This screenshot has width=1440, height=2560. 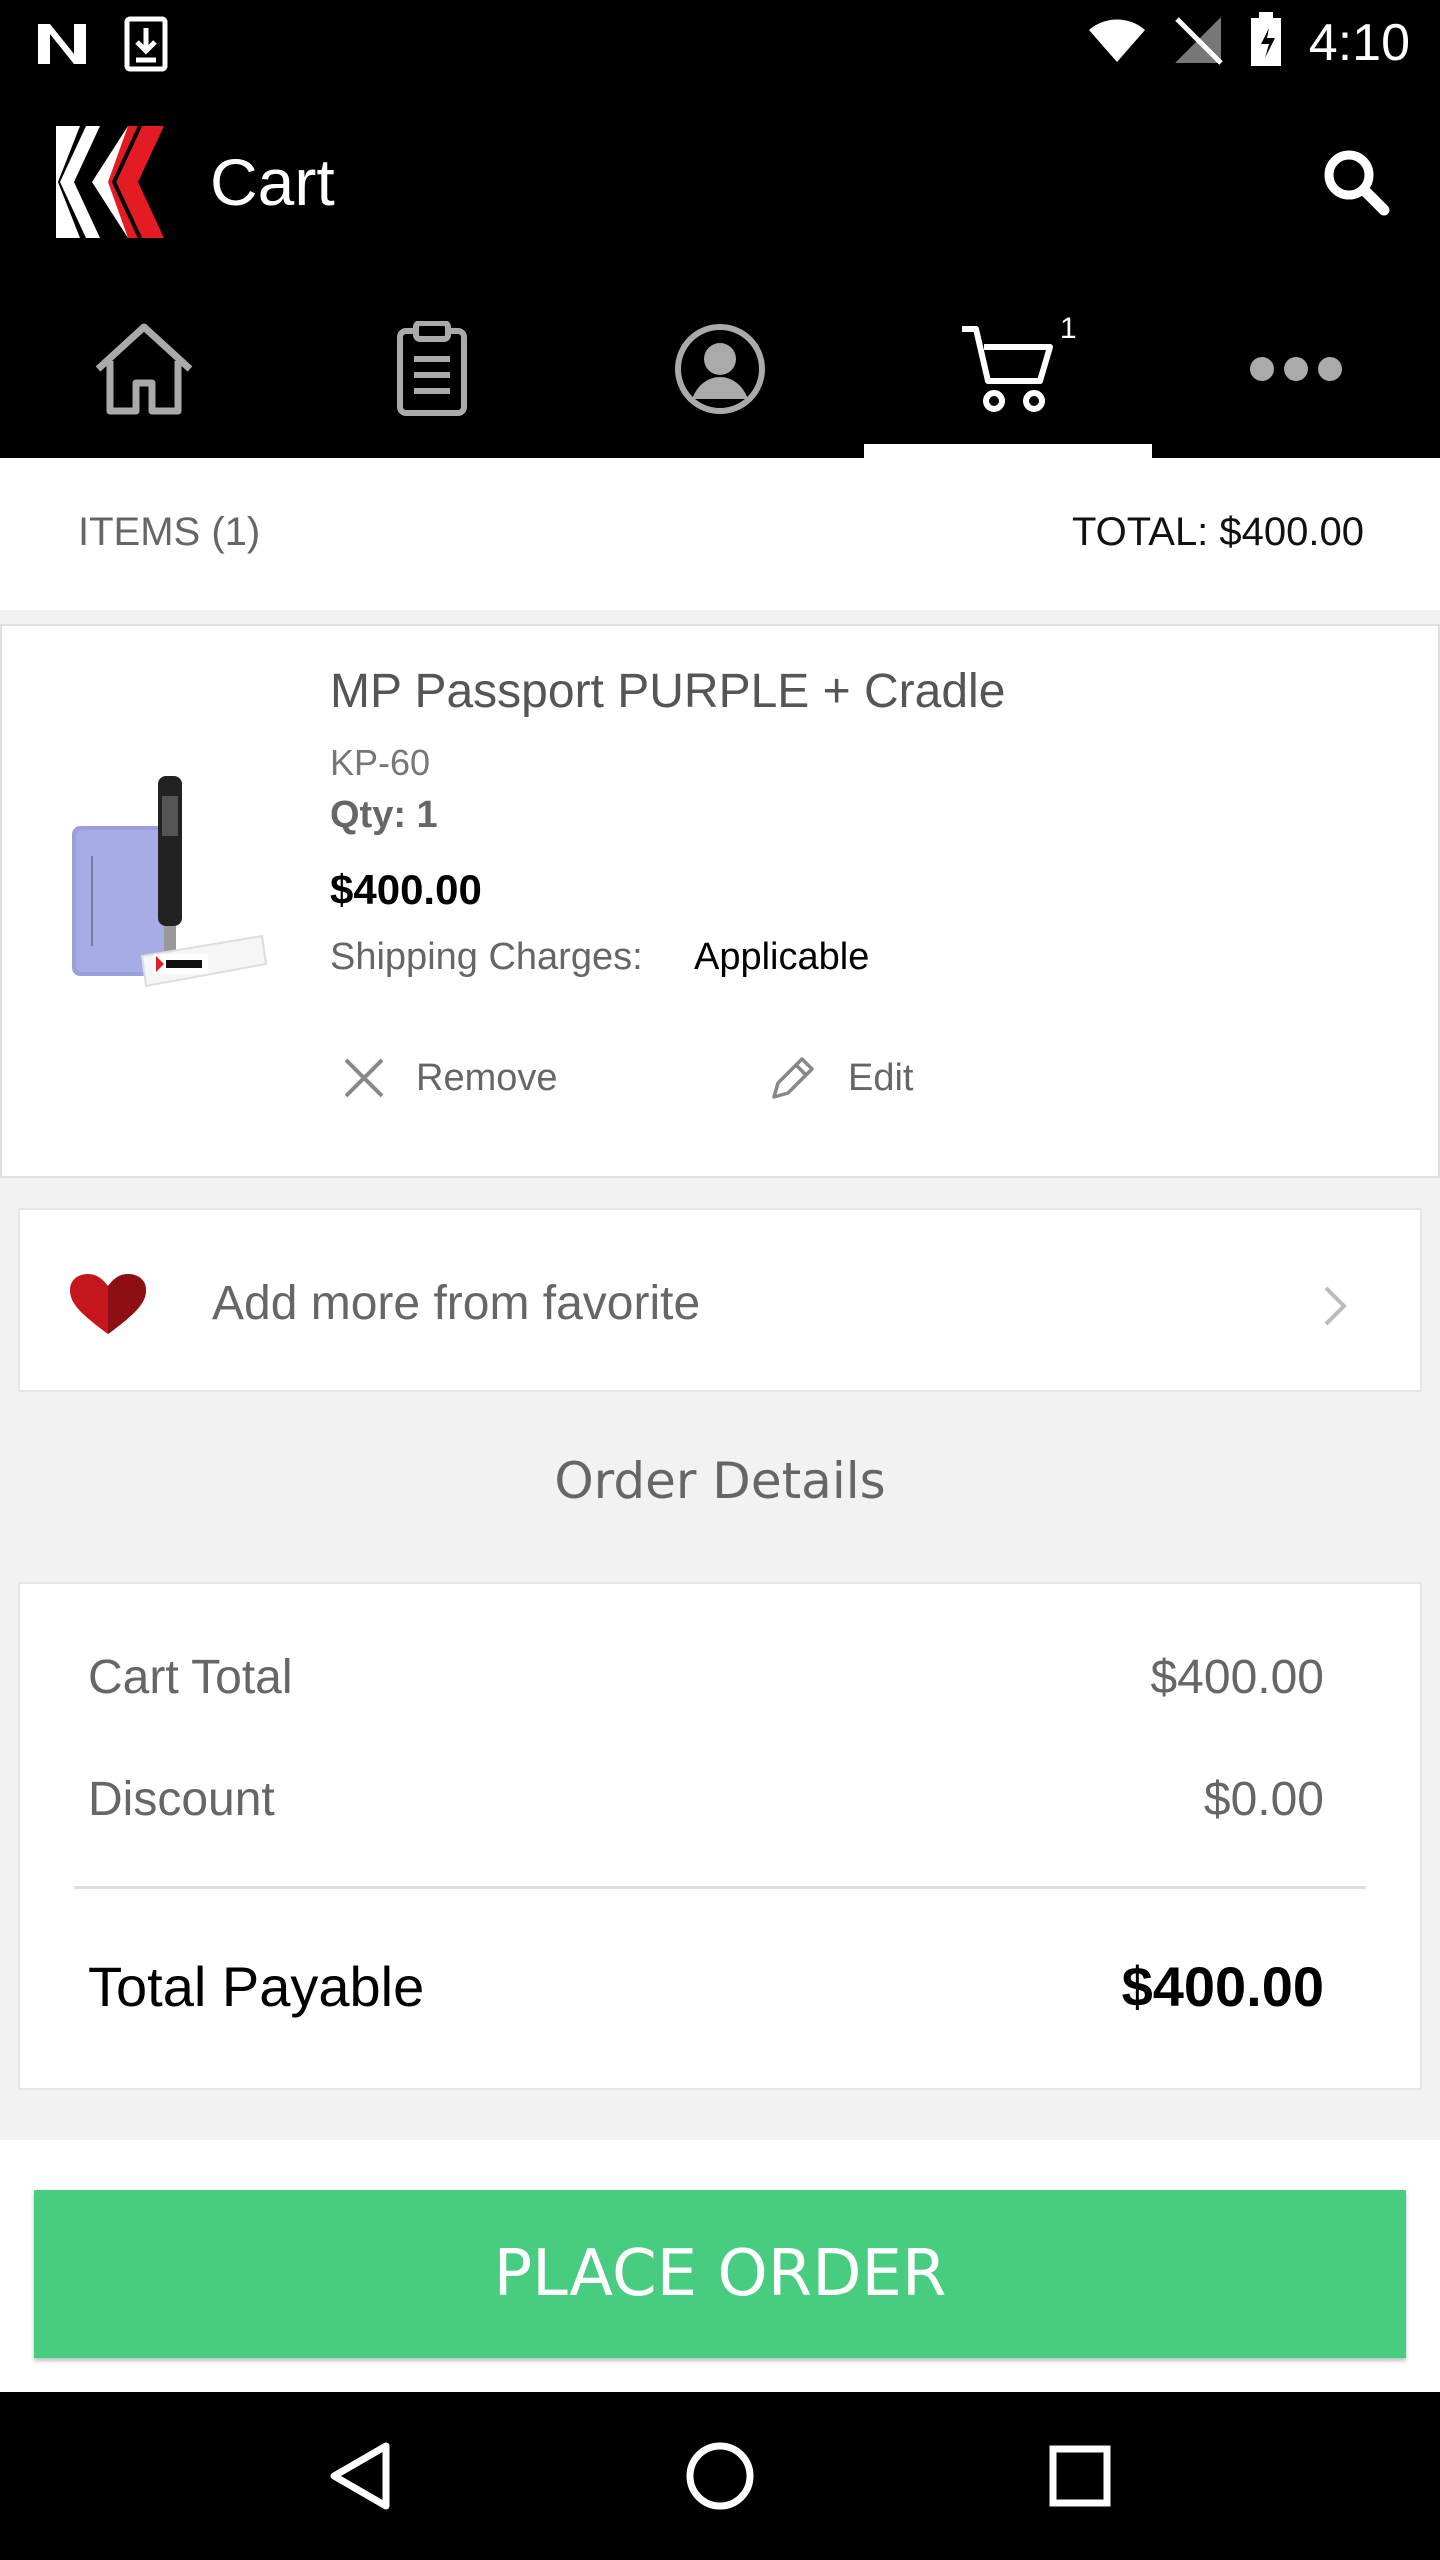 I want to click on edit-button: Edit, so click(x=840, y=1078).